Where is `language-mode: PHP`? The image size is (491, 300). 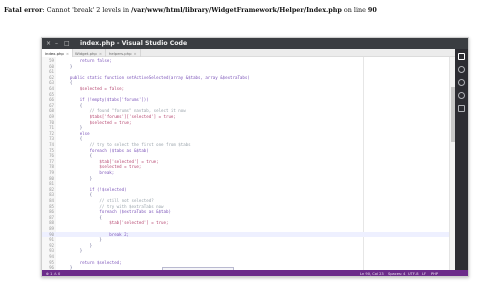
language-mode: PHP is located at coordinates (434, 274).